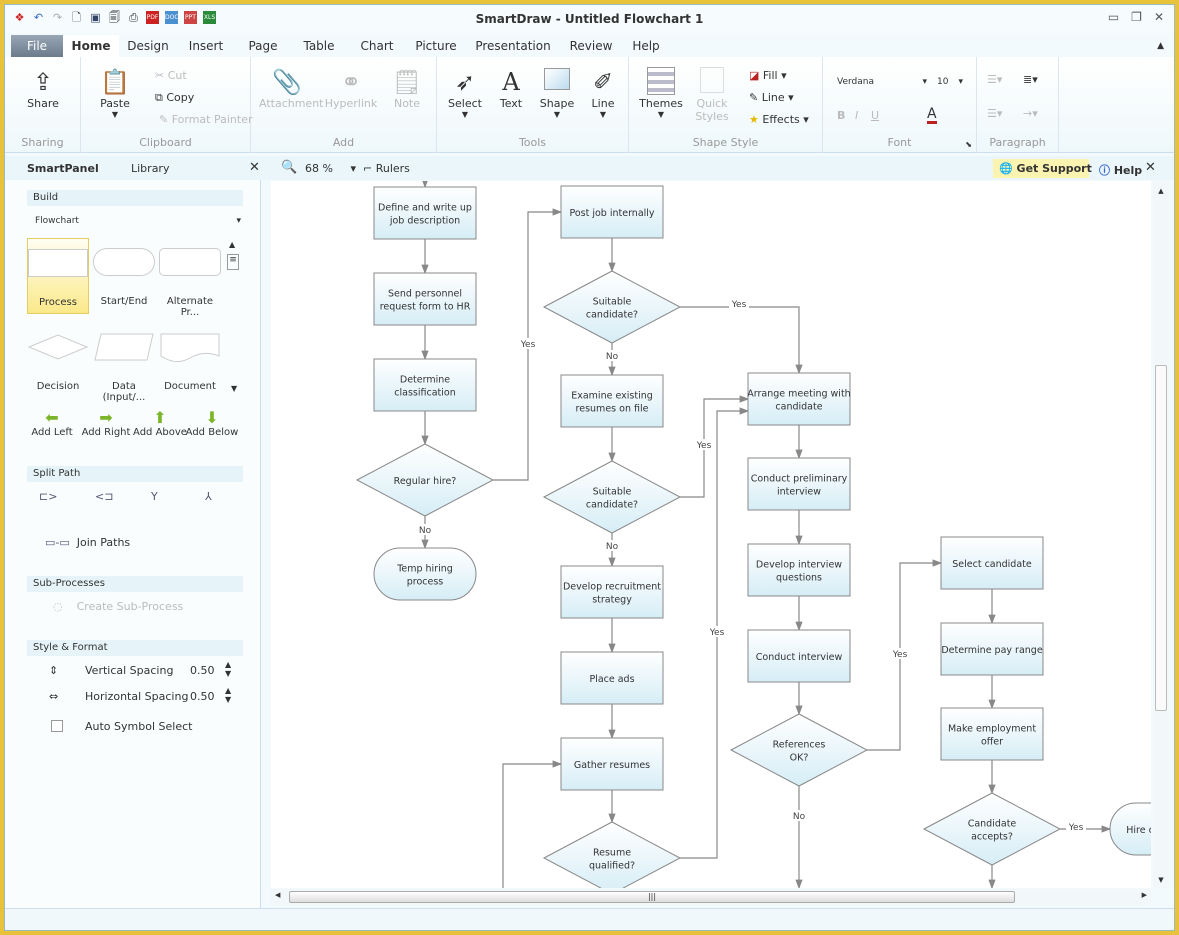 The height and width of the screenshot is (935, 1179). I want to click on process-node: Develop interview questions, so click(799, 570).